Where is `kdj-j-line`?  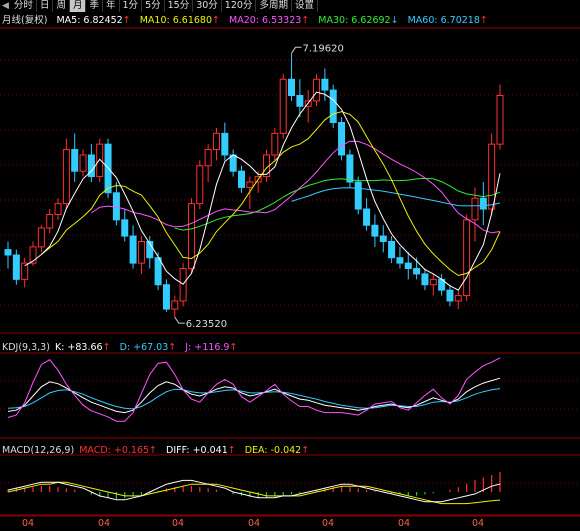
kdj-j-line is located at coordinates (254, 389).